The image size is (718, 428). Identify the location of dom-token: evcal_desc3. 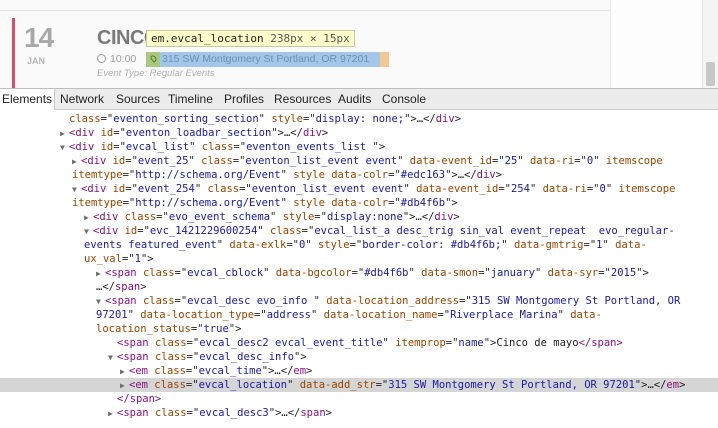
(234, 413).